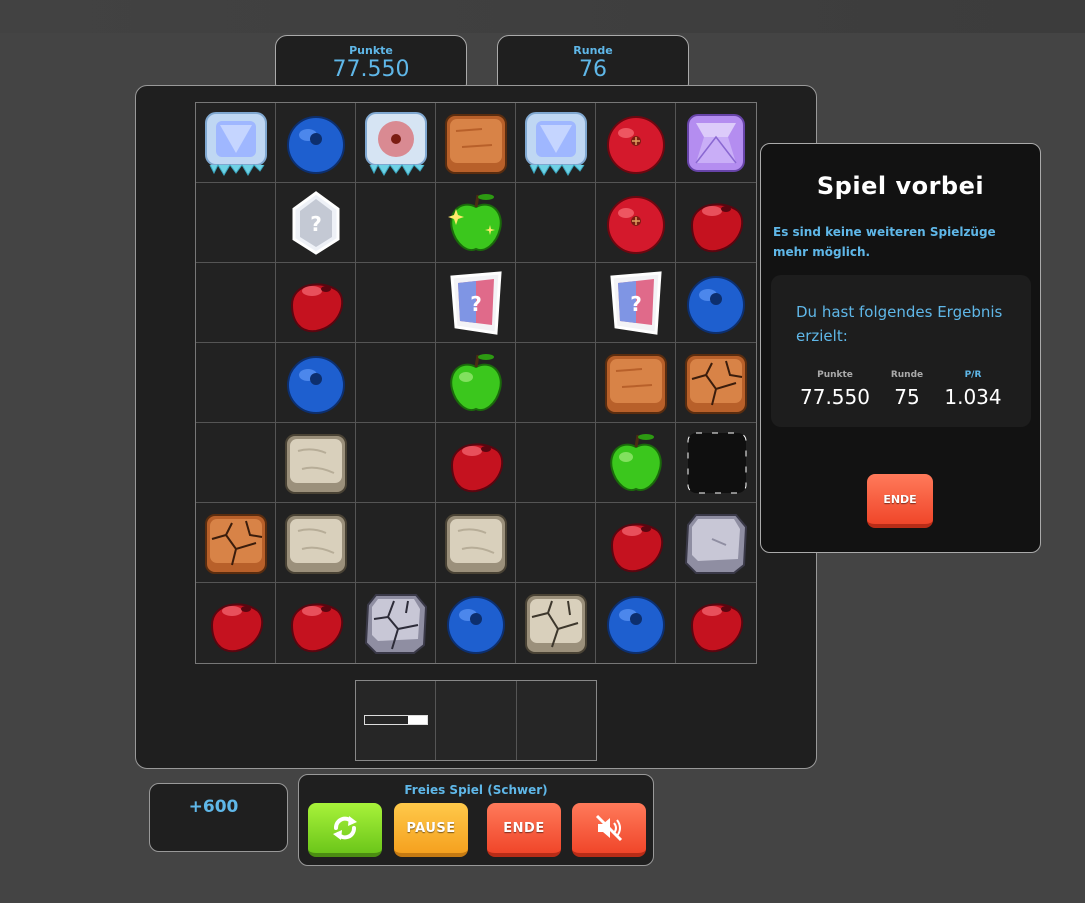 The height and width of the screenshot is (903, 1085). What do you see at coordinates (371, 50) in the screenshot?
I see `points-label: Punkte` at bounding box center [371, 50].